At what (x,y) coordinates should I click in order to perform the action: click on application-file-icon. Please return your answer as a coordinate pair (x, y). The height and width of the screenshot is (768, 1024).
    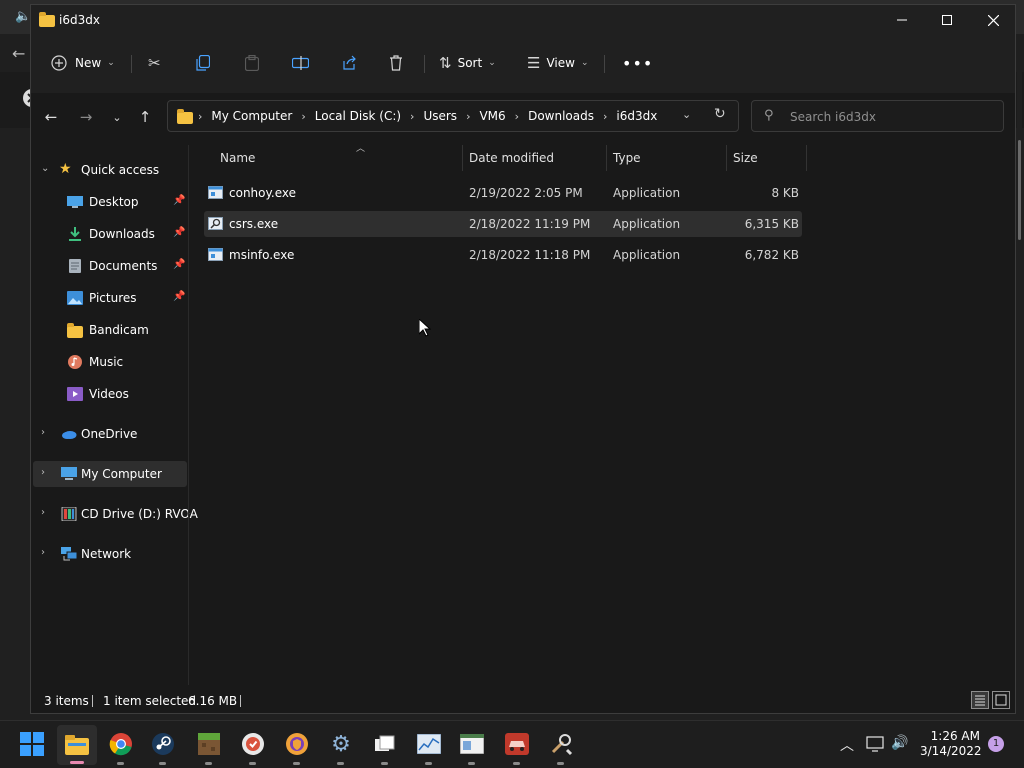
    Looking at the image, I should click on (215, 254).